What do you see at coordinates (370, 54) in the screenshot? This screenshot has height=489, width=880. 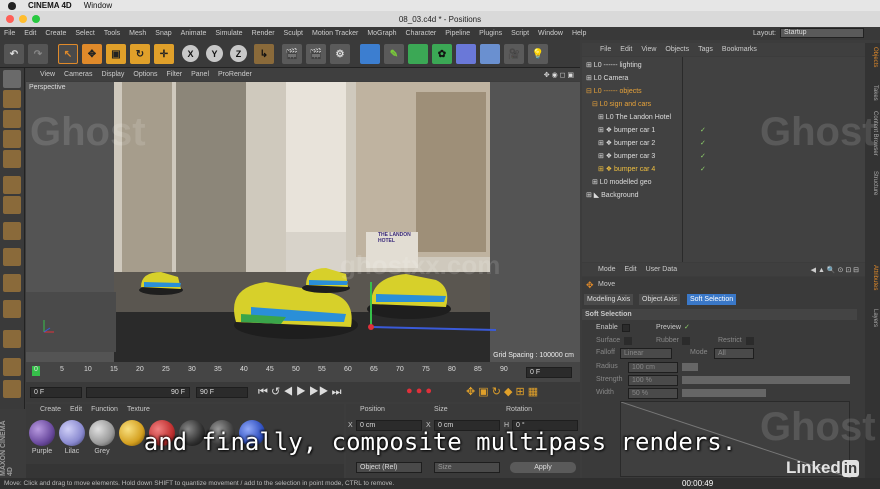 I see `cube-icon` at bounding box center [370, 54].